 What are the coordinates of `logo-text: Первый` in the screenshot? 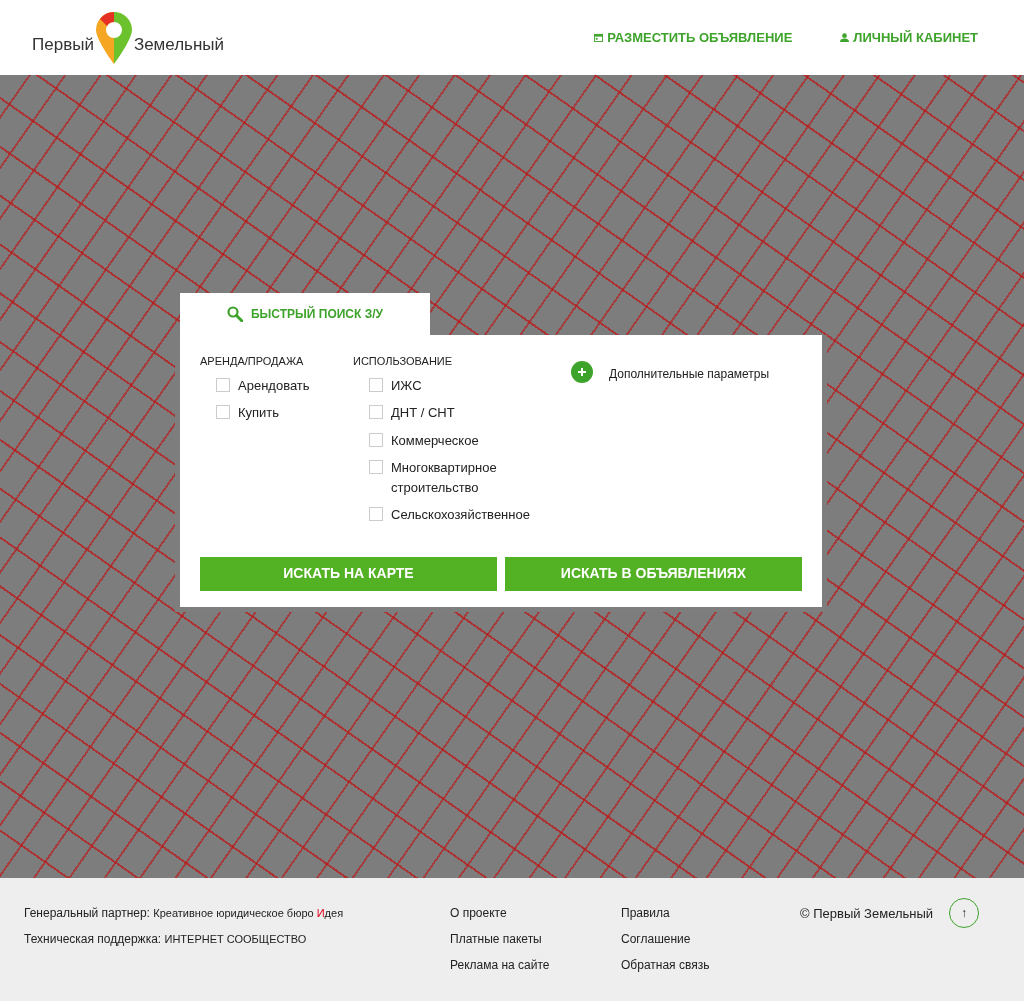 It's located at (63, 45).